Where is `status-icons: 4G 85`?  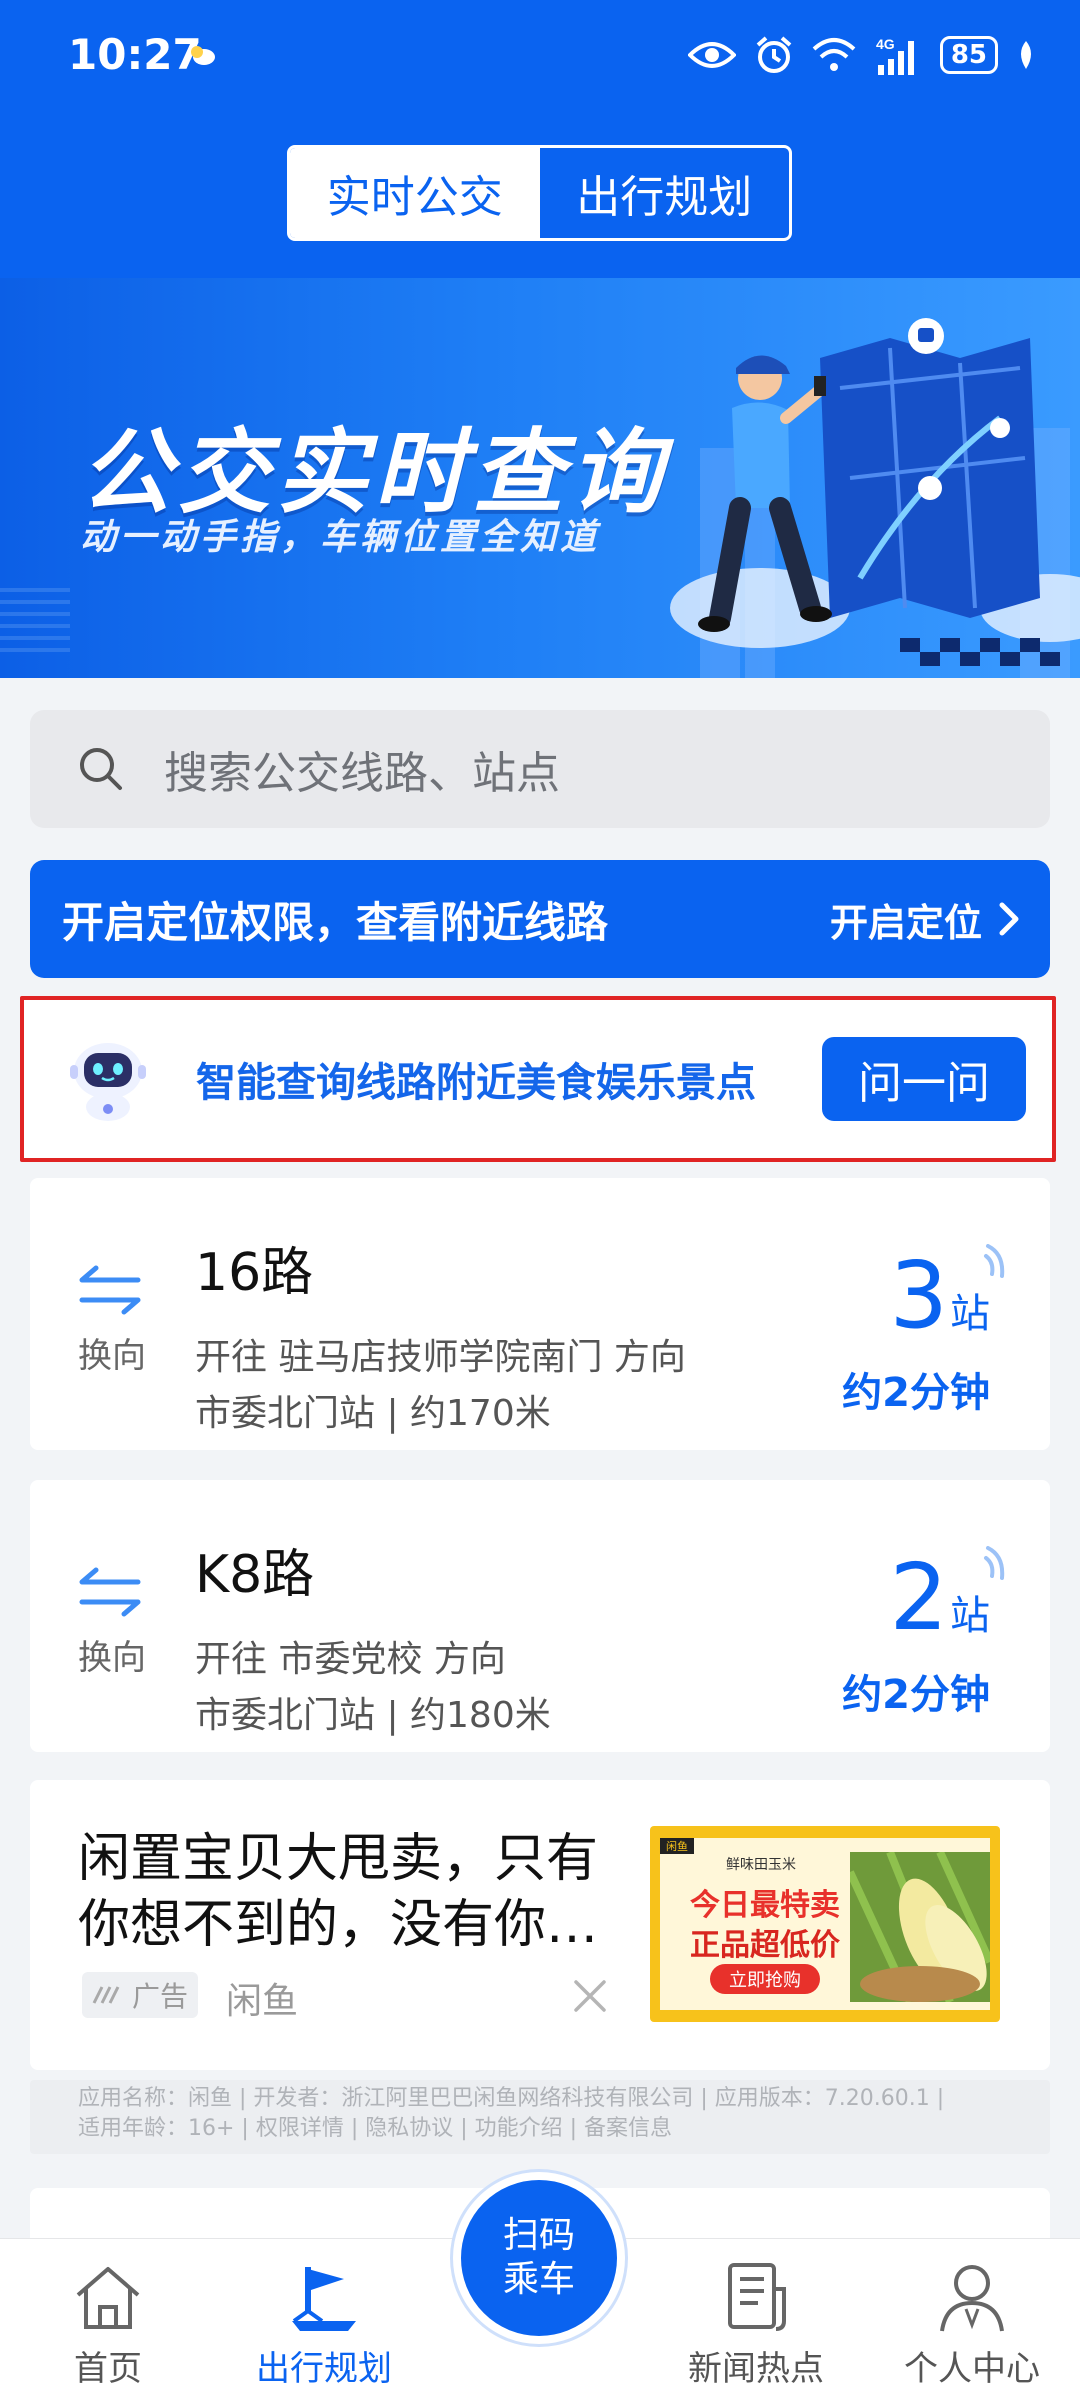
status-icons: 4G 85 is located at coordinates (861, 55).